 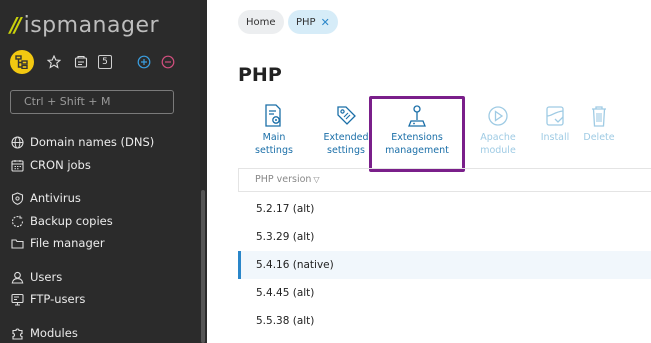 I want to click on avatar, so click(x=22, y=62).